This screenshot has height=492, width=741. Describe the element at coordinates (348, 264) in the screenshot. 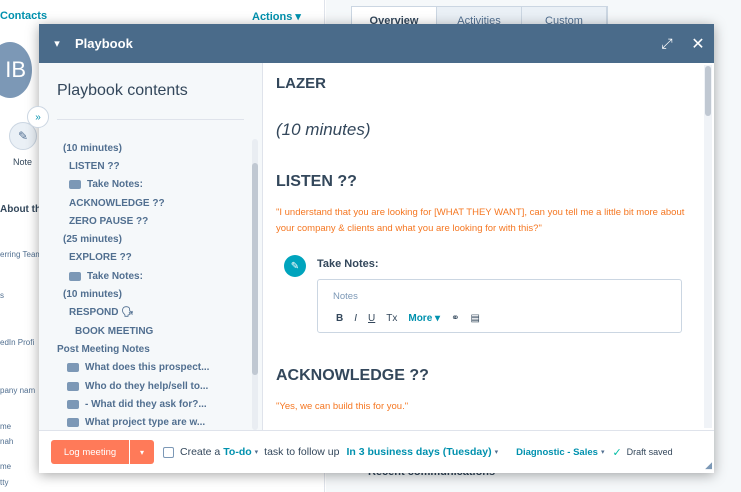

I see `notes-label: Take Notes:` at that location.